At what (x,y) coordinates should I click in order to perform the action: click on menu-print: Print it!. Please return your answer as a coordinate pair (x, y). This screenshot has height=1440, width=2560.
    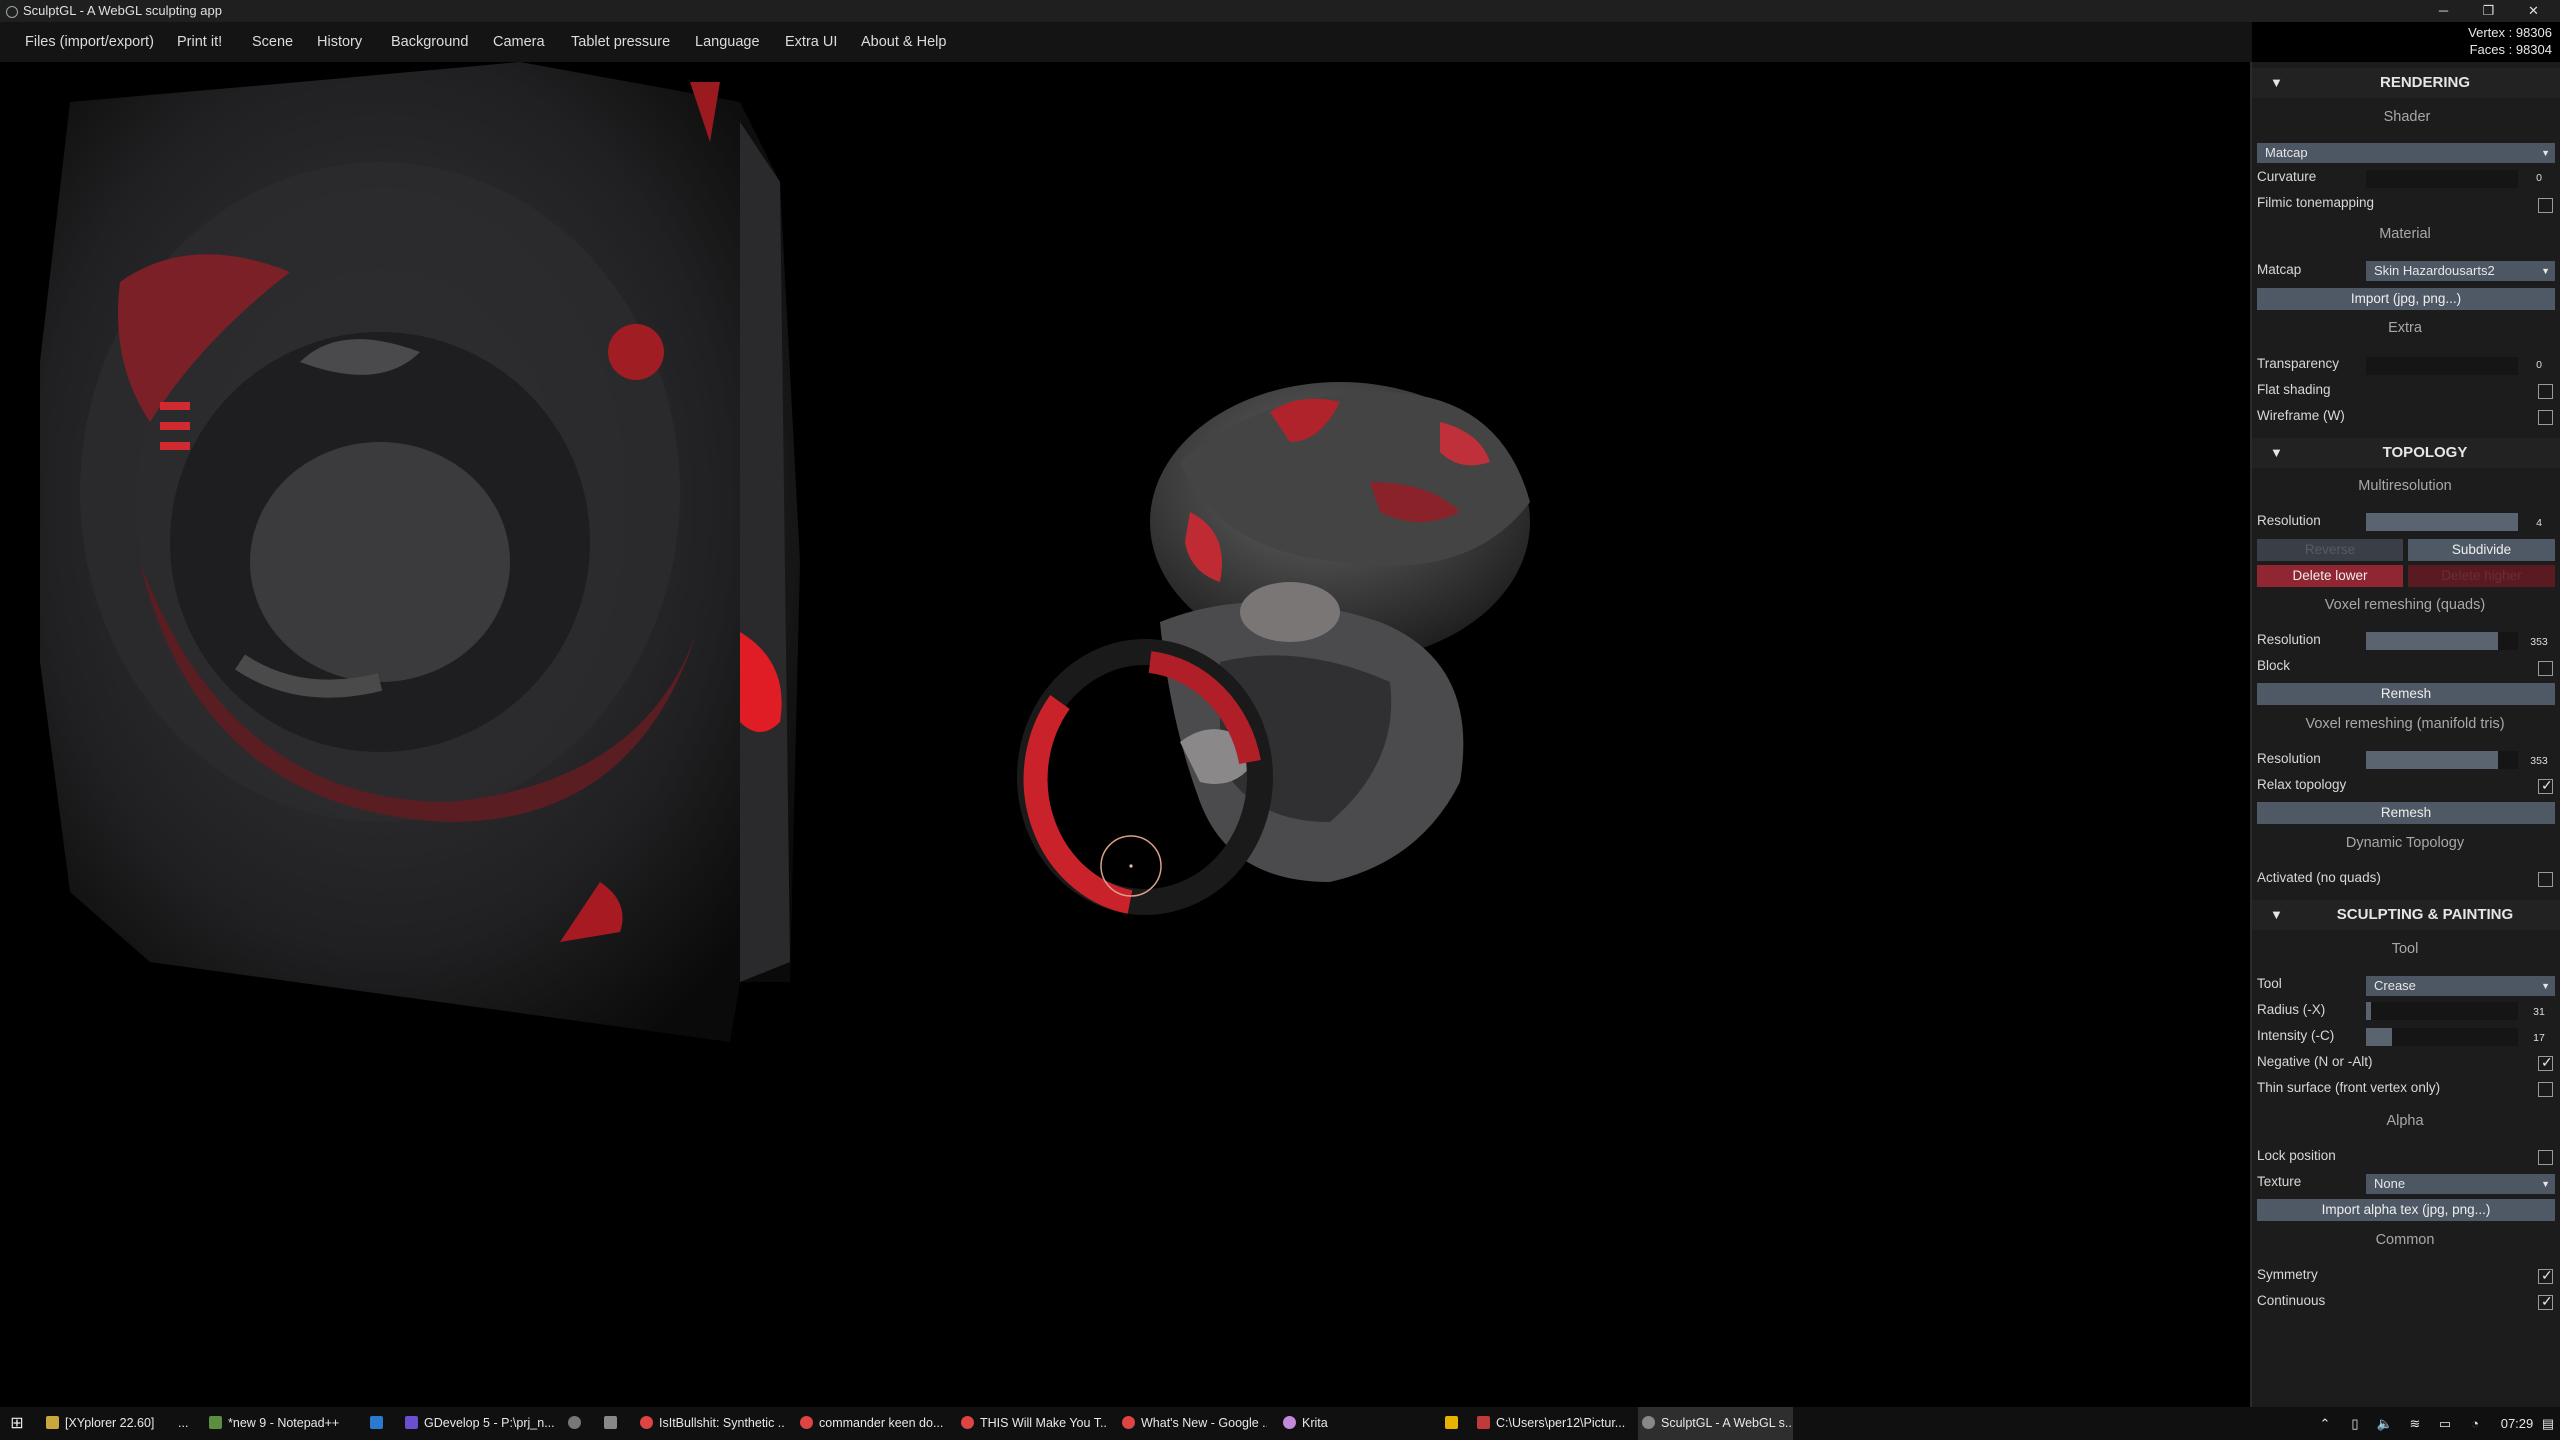
    Looking at the image, I should click on (199, 42).